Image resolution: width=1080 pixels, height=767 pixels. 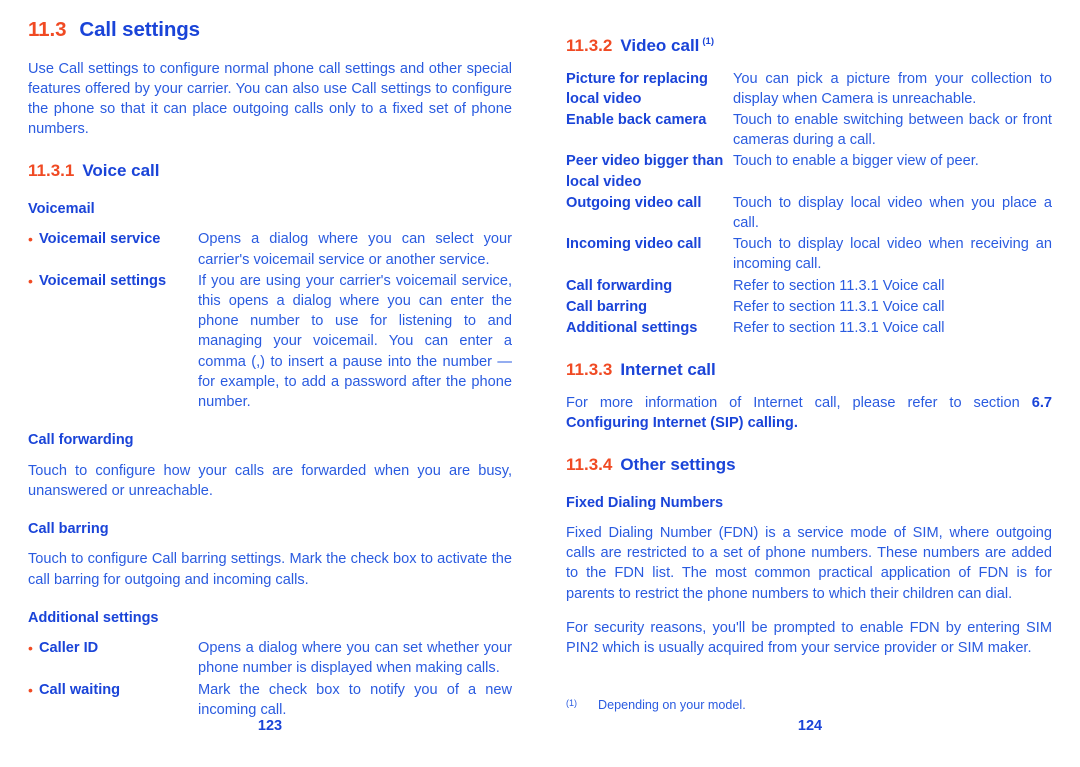 I want to click on section-title: Call settings, so click(x=139, y=29).